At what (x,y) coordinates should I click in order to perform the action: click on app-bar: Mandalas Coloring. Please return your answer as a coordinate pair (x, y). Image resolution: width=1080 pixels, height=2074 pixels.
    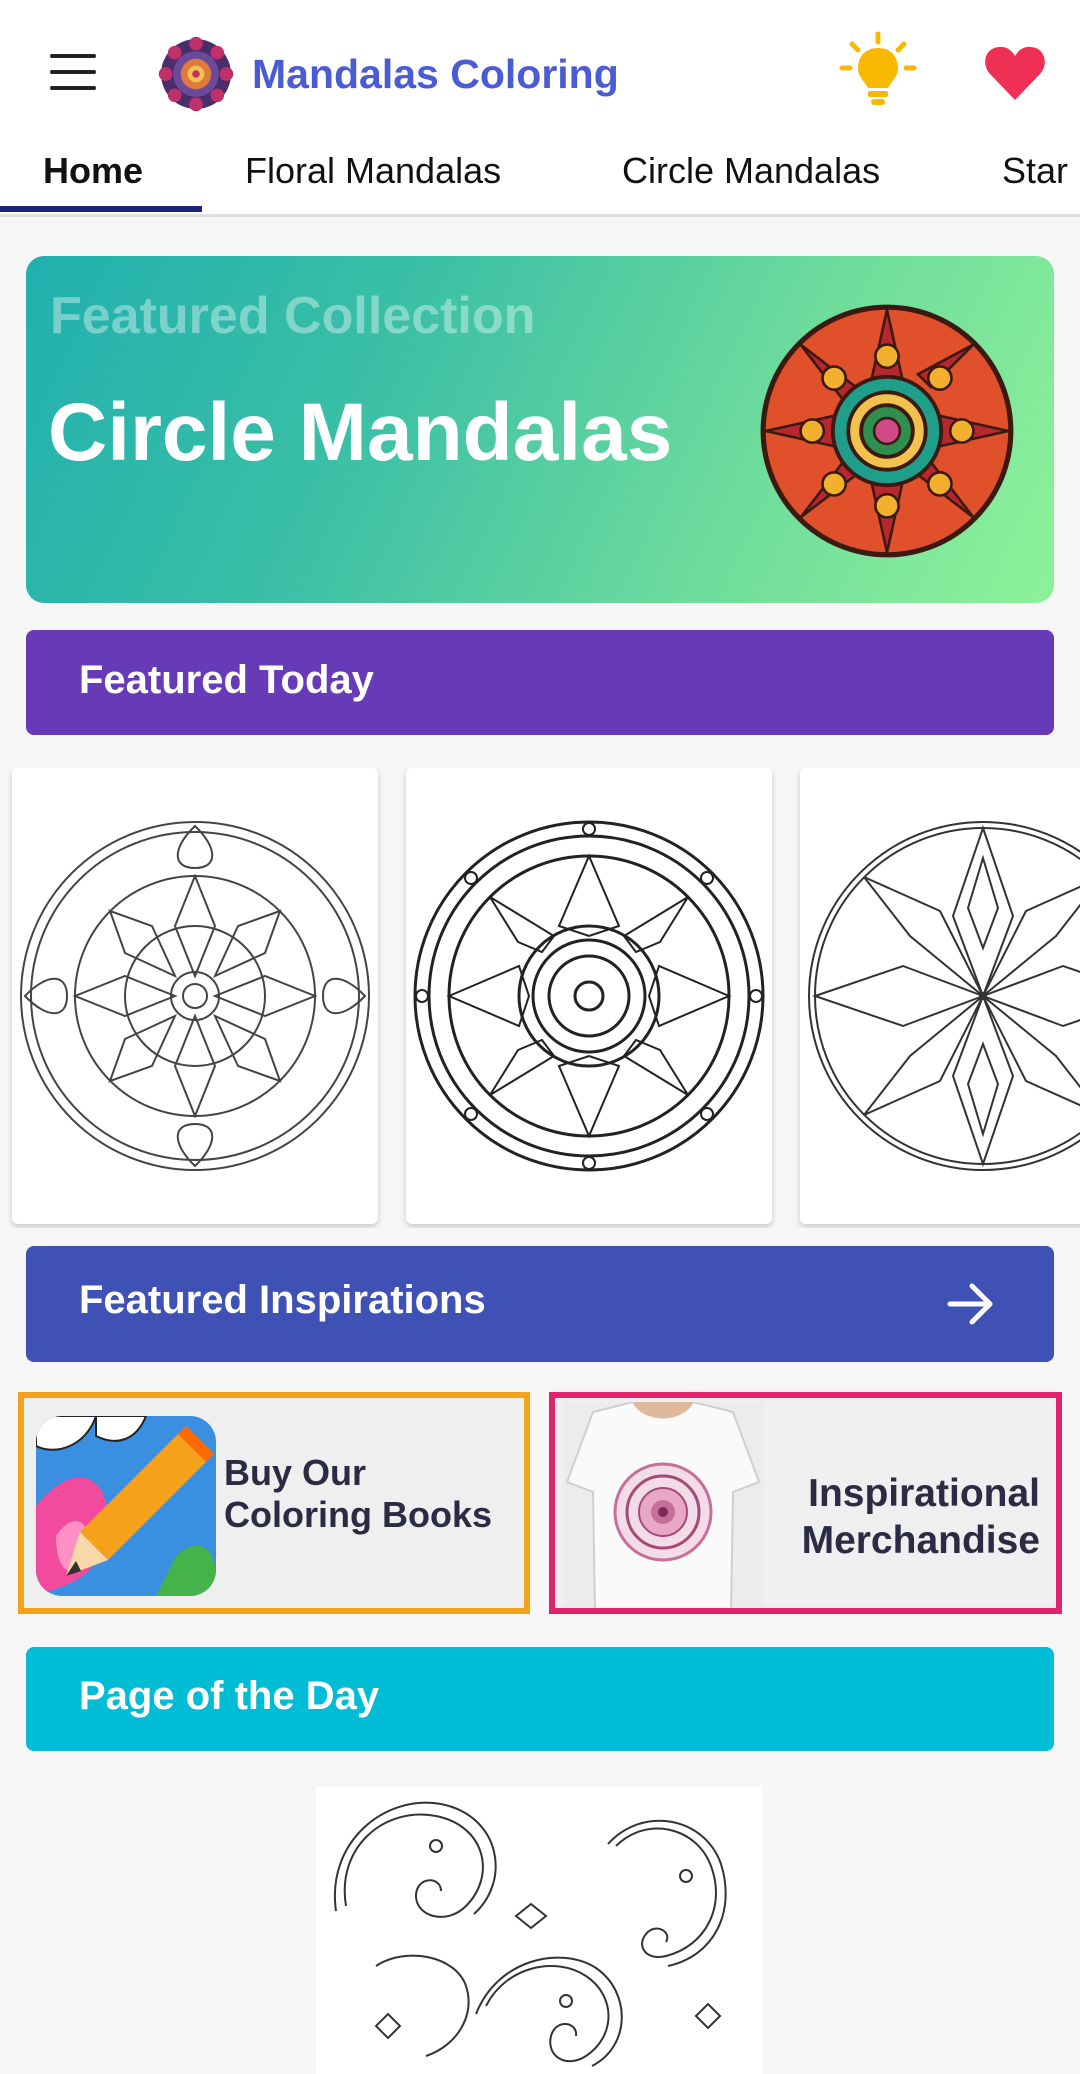
    Looking at the image, I should click on (540, 74).